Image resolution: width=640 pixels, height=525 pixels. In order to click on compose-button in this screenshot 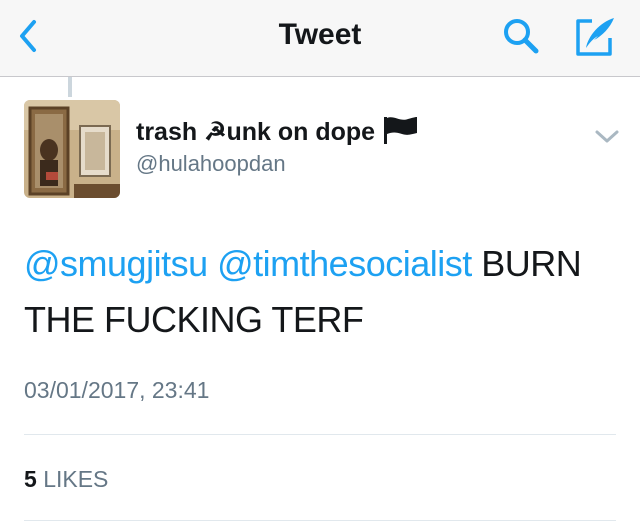, I will do `click(595, 36)`.